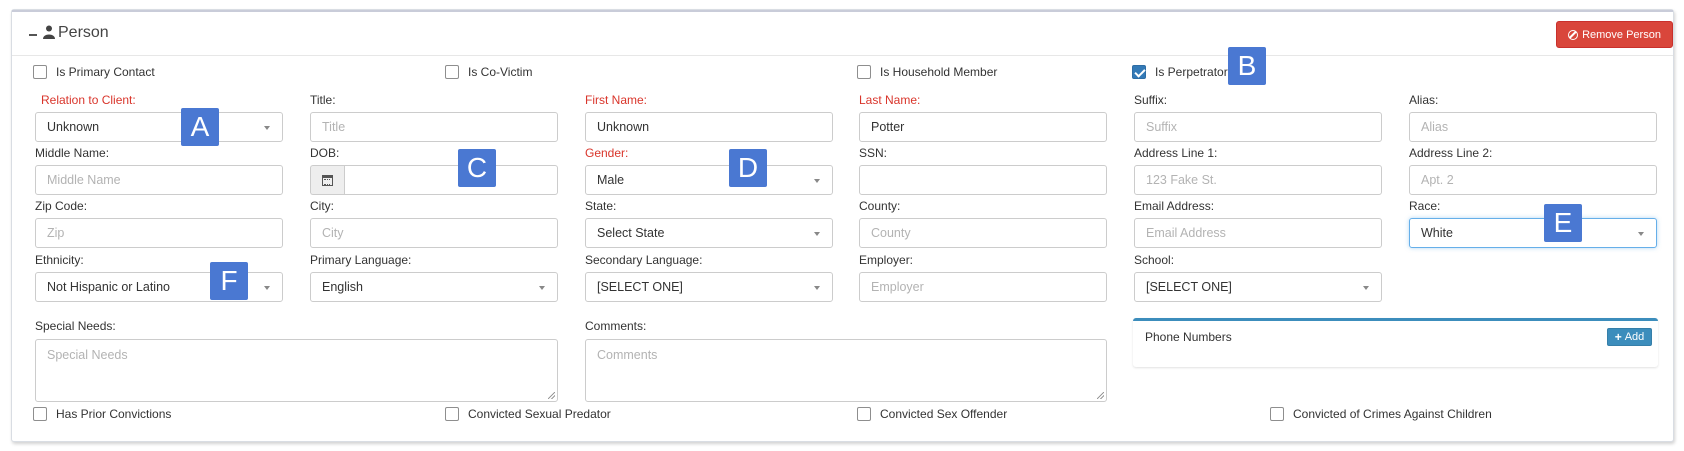 The image size is (1684, 451). What do you see at coordinates (1618, 337) in the screenshot?
I see `plus-icon: +` at bounding box center [1618, 337].